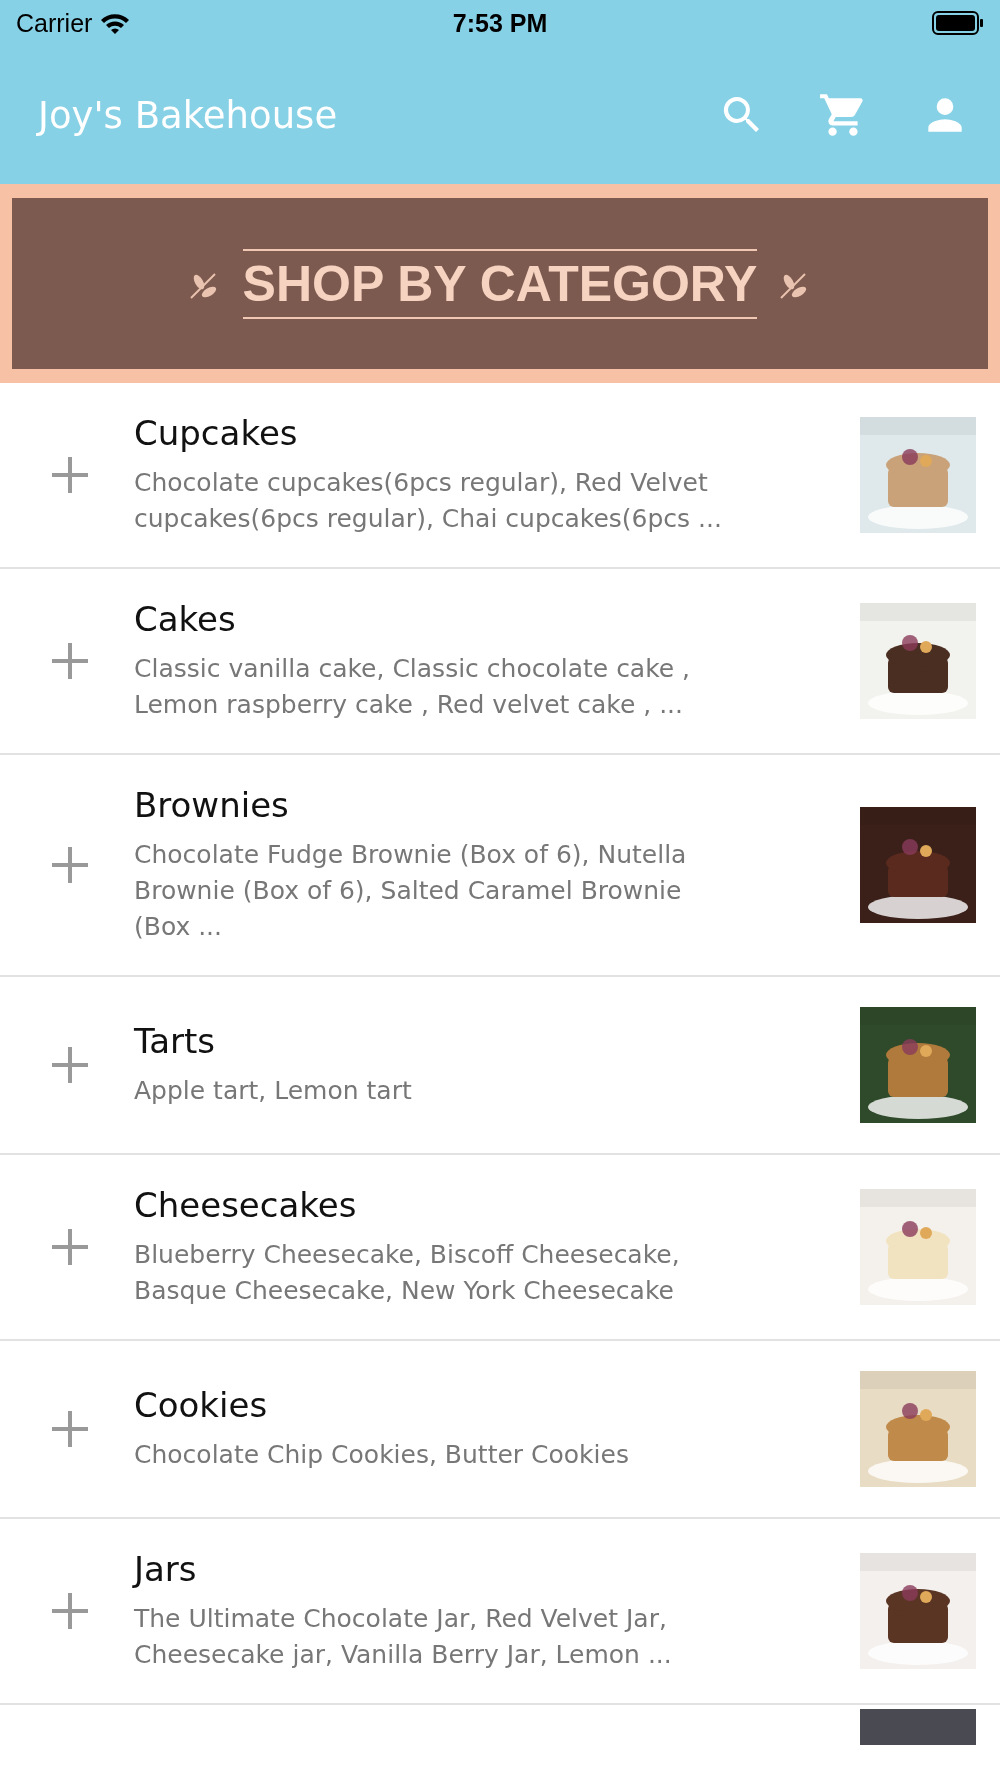 This screenshot has width=1000, height=1778. Describe the element at coordinates (201, 1405) in the screenshot. I see `category-title: Cookies` at that location.